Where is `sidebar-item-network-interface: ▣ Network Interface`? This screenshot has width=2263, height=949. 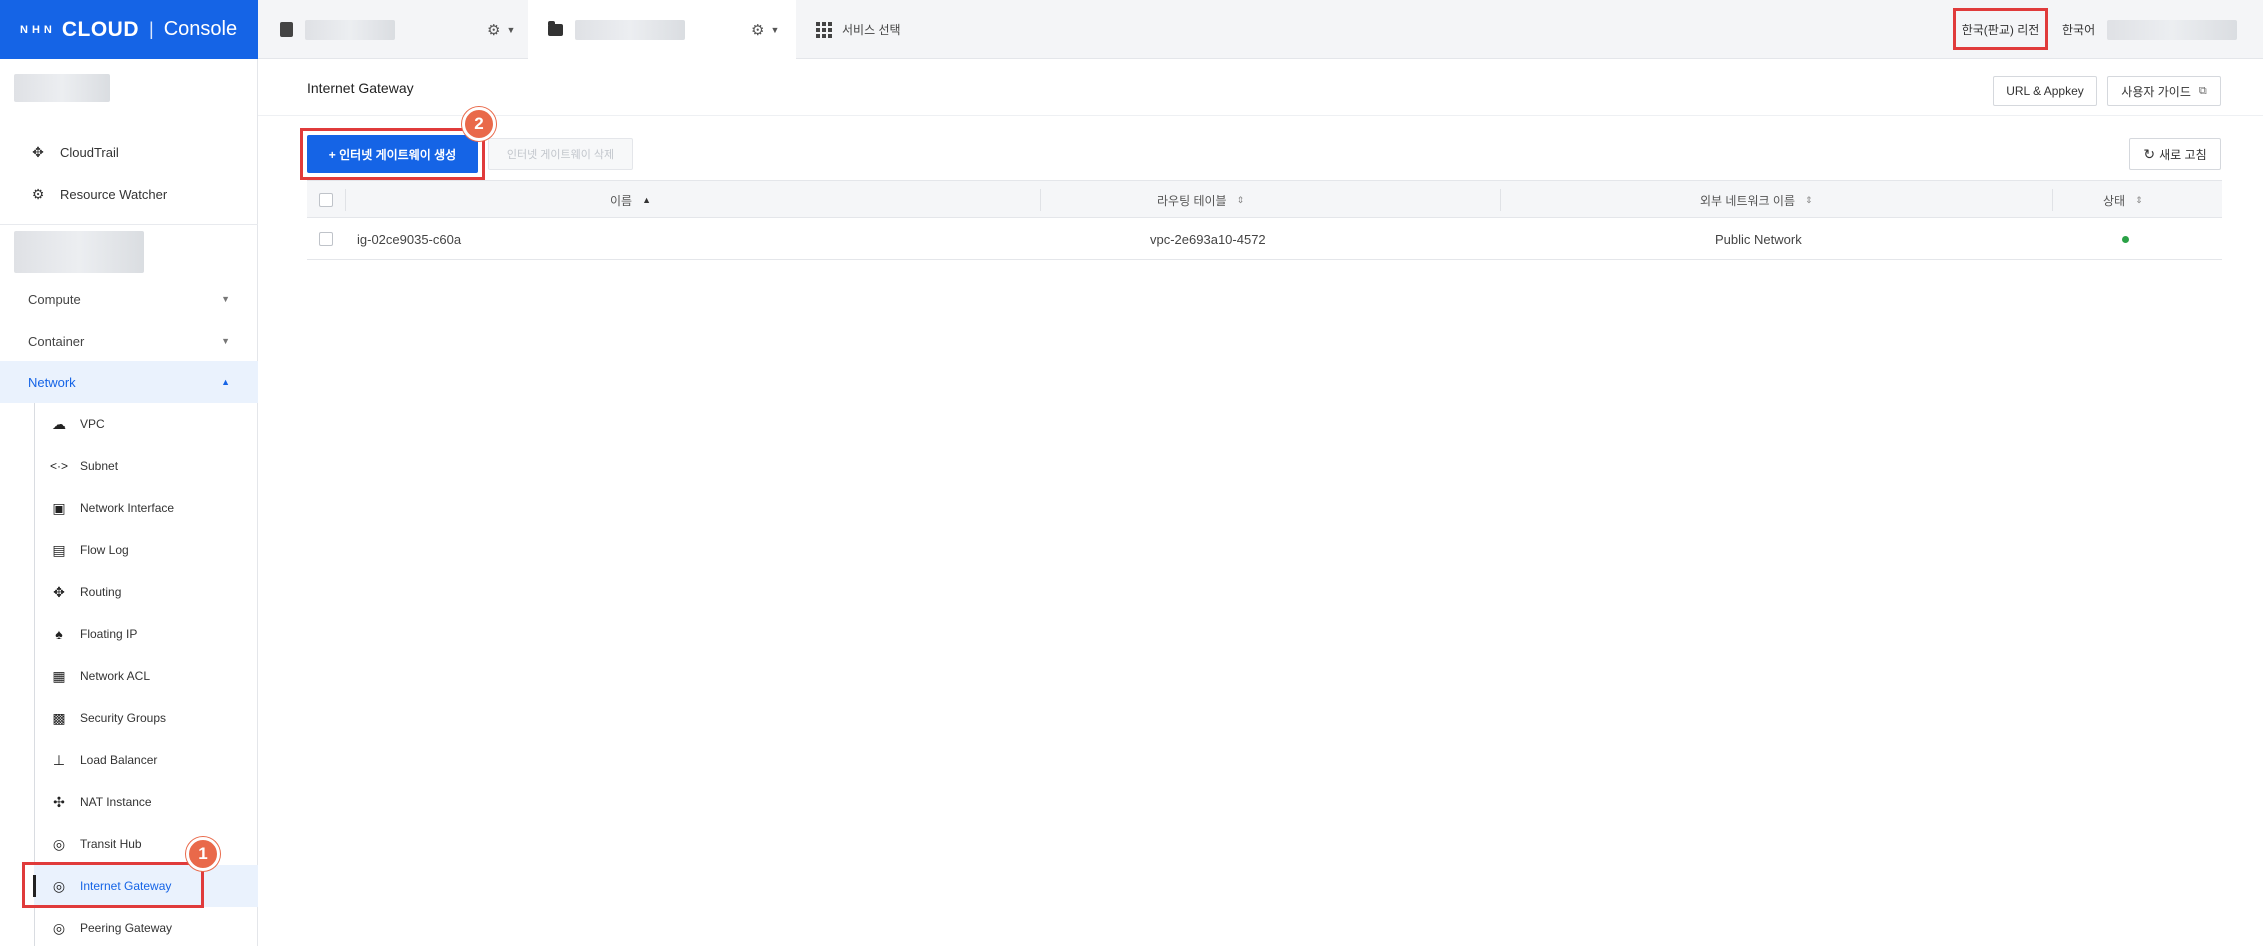 sidebar-item-network-interface: ▣ Network Interface is located at coordinates (146, 508).